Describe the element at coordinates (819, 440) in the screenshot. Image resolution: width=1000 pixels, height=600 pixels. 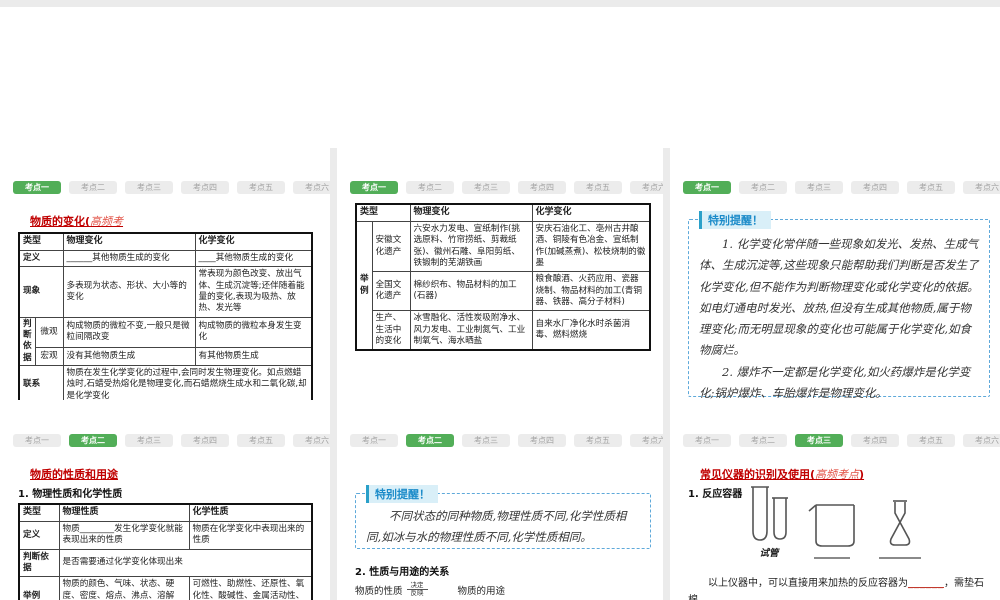
I see `tab-kaodian-3-active: 考点三` at that location.